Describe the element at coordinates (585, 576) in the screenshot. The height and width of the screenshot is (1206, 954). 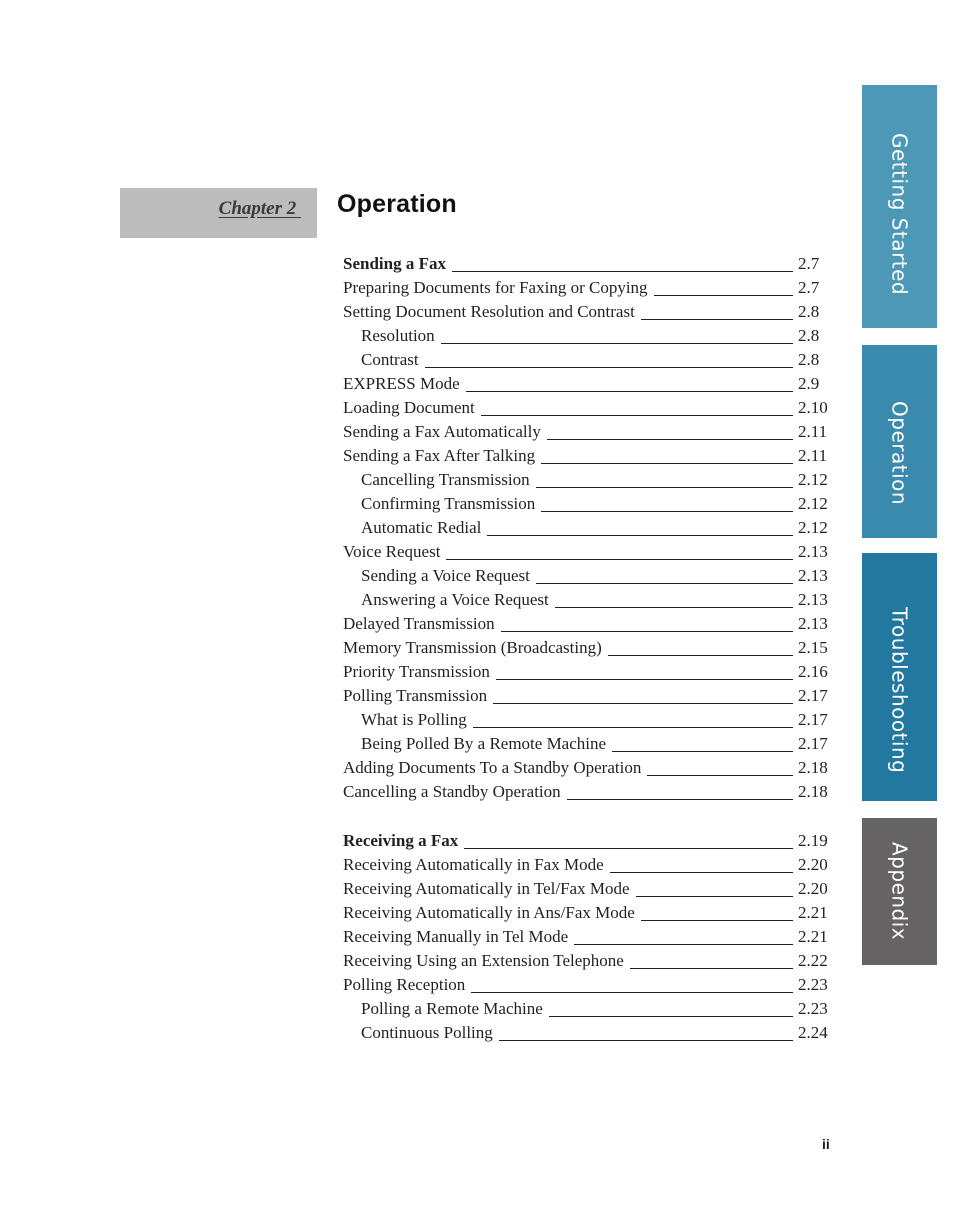
I see `toc-entry: Sending a Voice Request 2.13` at that location.